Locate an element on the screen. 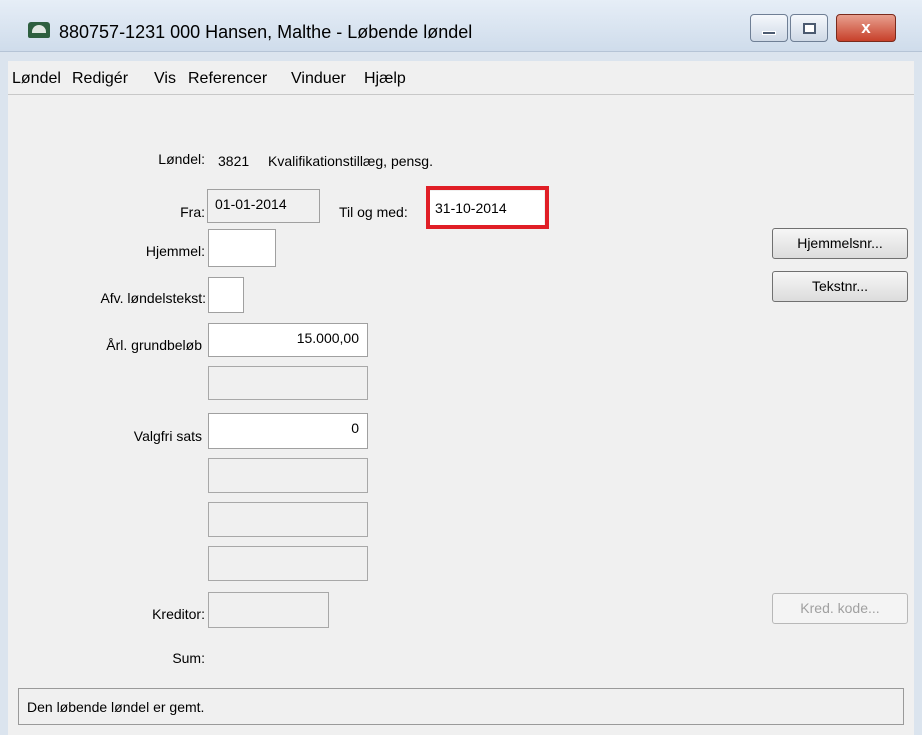 The width and height of the screenshot is (922, 735). highlight-box is located at coordinates (487, 207).